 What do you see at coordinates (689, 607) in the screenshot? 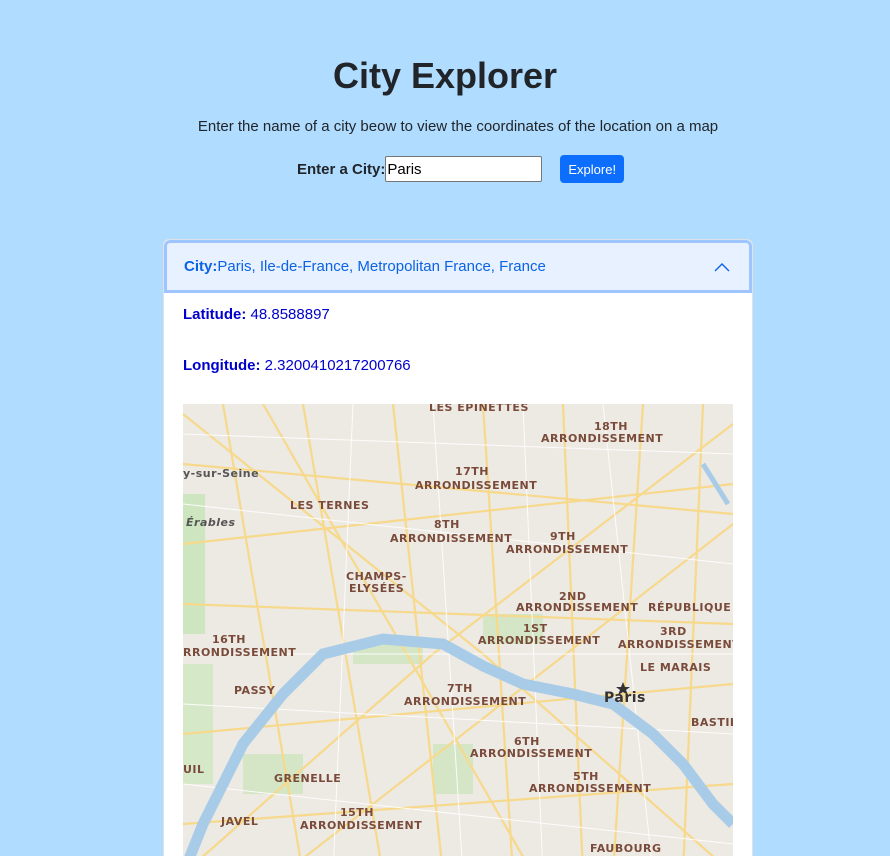
I see `map-label: RÉPUBLIQUE` at bounding box center [689, 607].